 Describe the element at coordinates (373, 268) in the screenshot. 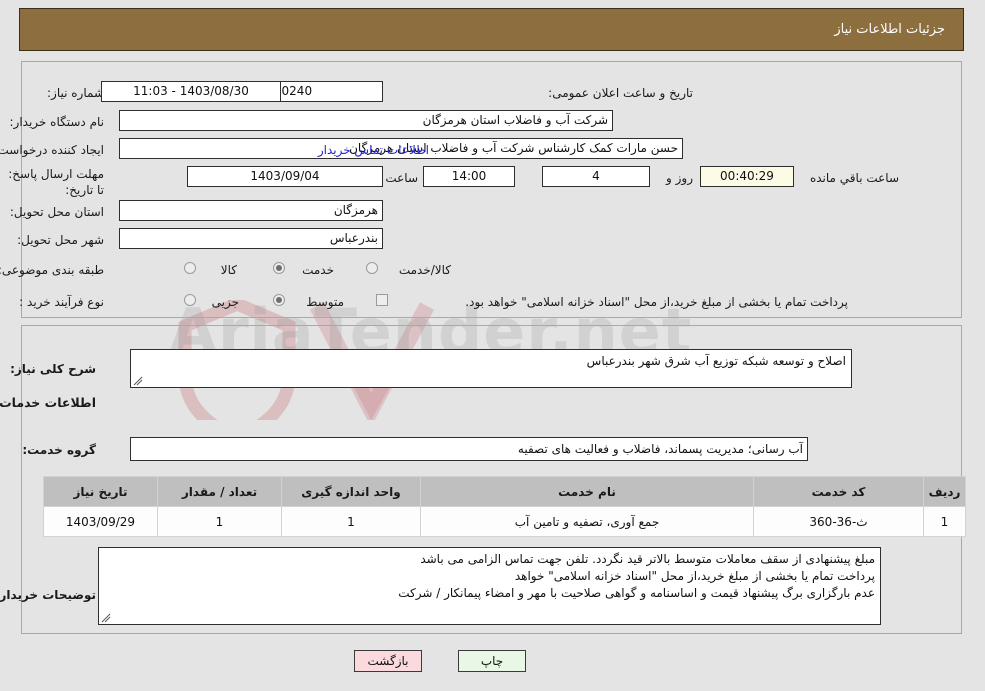

I see `radio-subject-kala-khedmat` at that location.